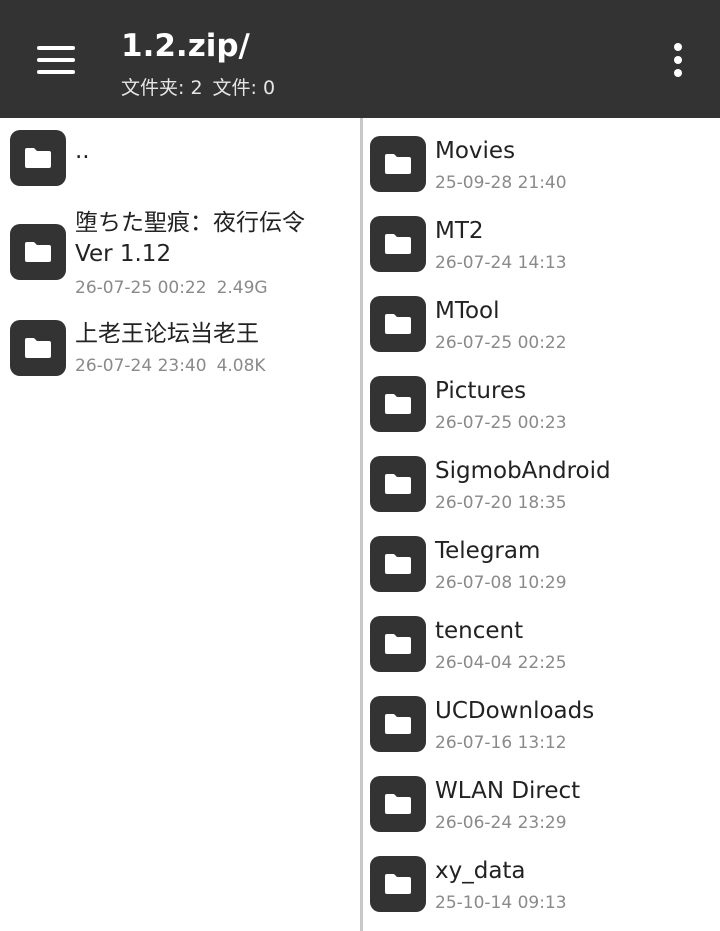 The image size is (720, 931). What do you see at coordinates (242, 288) in the screenshot?
I see `item-size: 2.49G` at bounding box center [242, 288].